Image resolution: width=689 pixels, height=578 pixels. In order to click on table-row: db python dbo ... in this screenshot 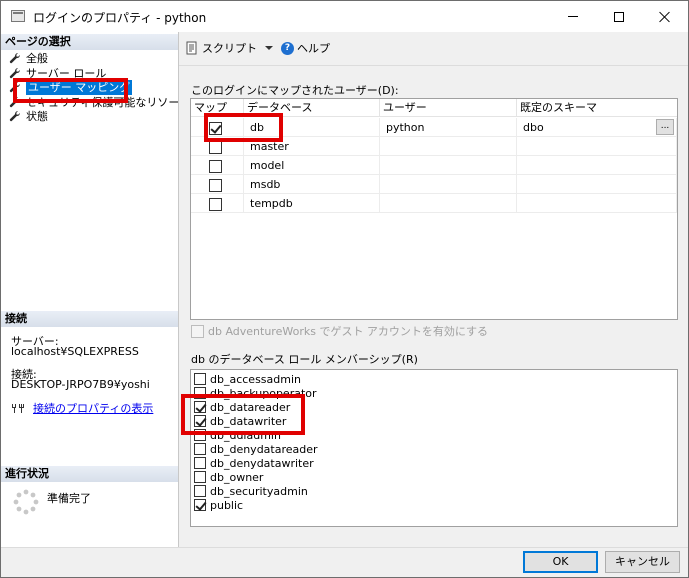, I will do `click(434, 127)`.